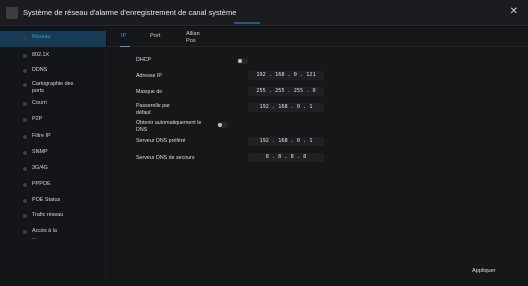 The image size is (528, 286). What do you see at coordinates (53, 170) in the screenshot?
I see `sidebar-item-3g4g: 3G/4G` at bounding box center [53, 170].